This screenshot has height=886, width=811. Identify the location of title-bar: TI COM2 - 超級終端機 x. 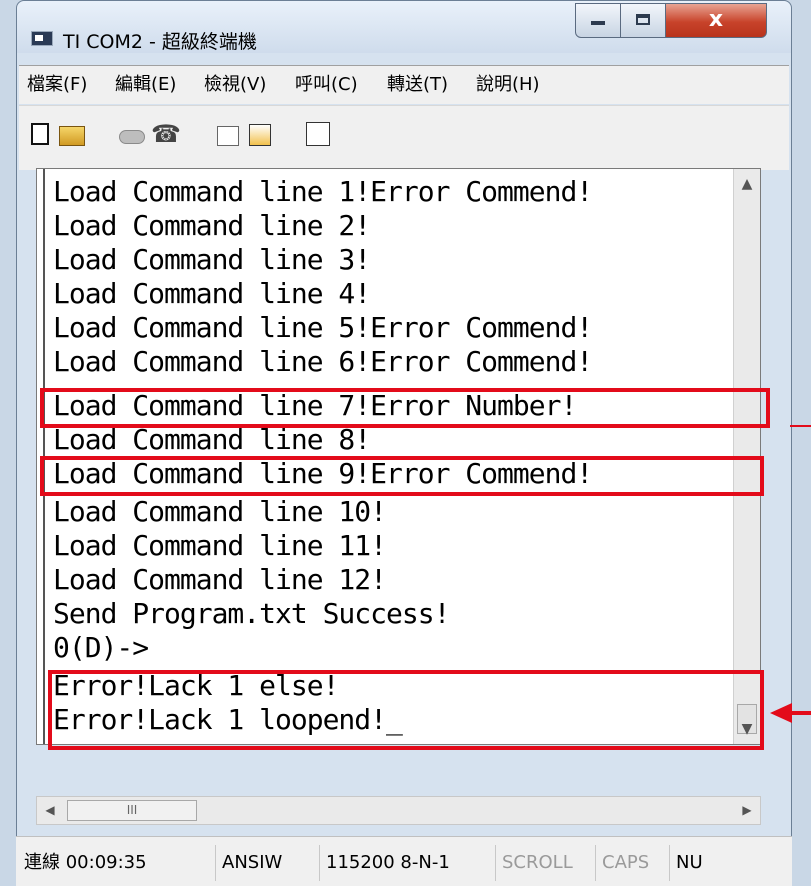
(404, 27).